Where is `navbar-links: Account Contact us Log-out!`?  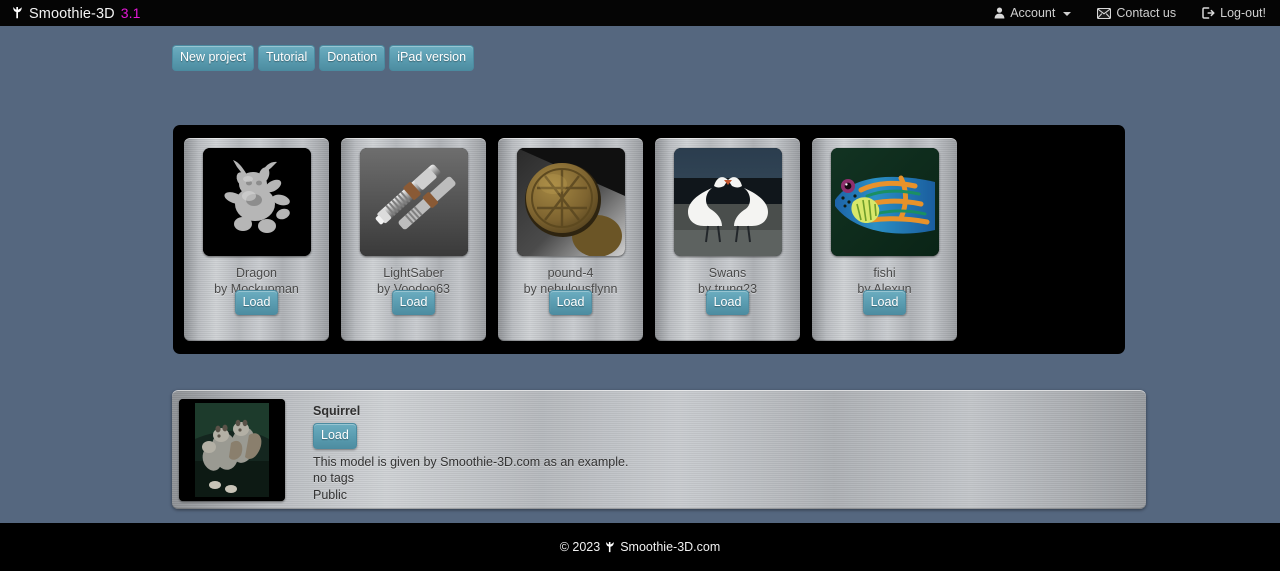 navbar-links: Account Contact us Log-out! is located at coordinates (1130, 13).